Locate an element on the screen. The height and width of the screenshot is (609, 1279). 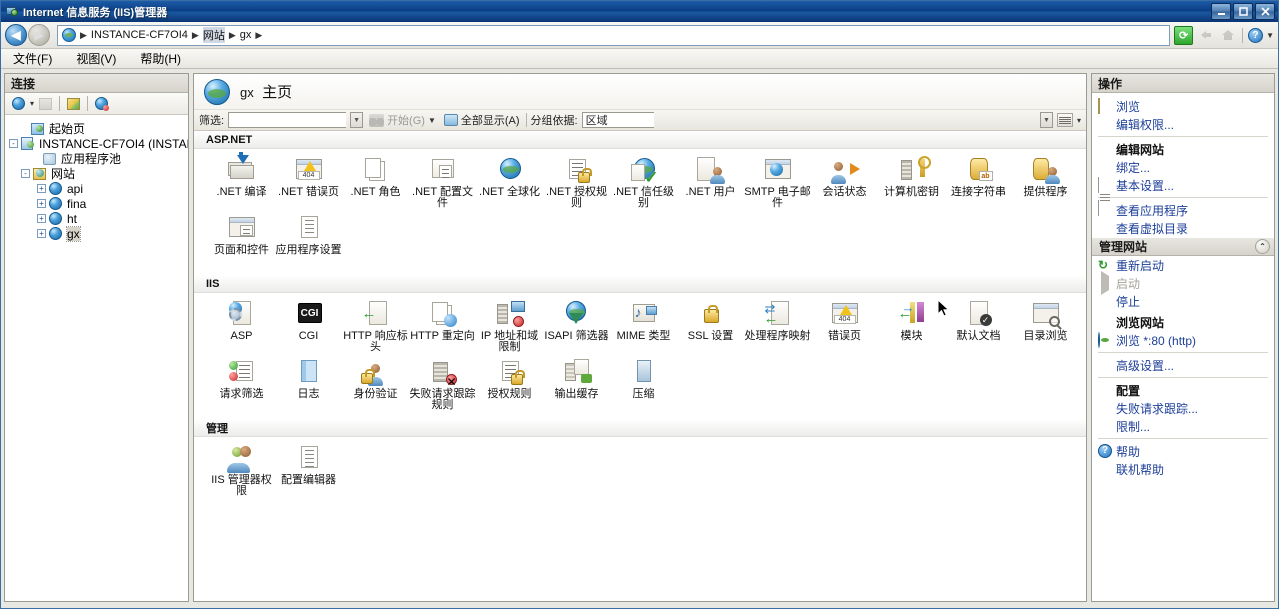
action-stop: 停止 is located at coordinates (1183, 301).